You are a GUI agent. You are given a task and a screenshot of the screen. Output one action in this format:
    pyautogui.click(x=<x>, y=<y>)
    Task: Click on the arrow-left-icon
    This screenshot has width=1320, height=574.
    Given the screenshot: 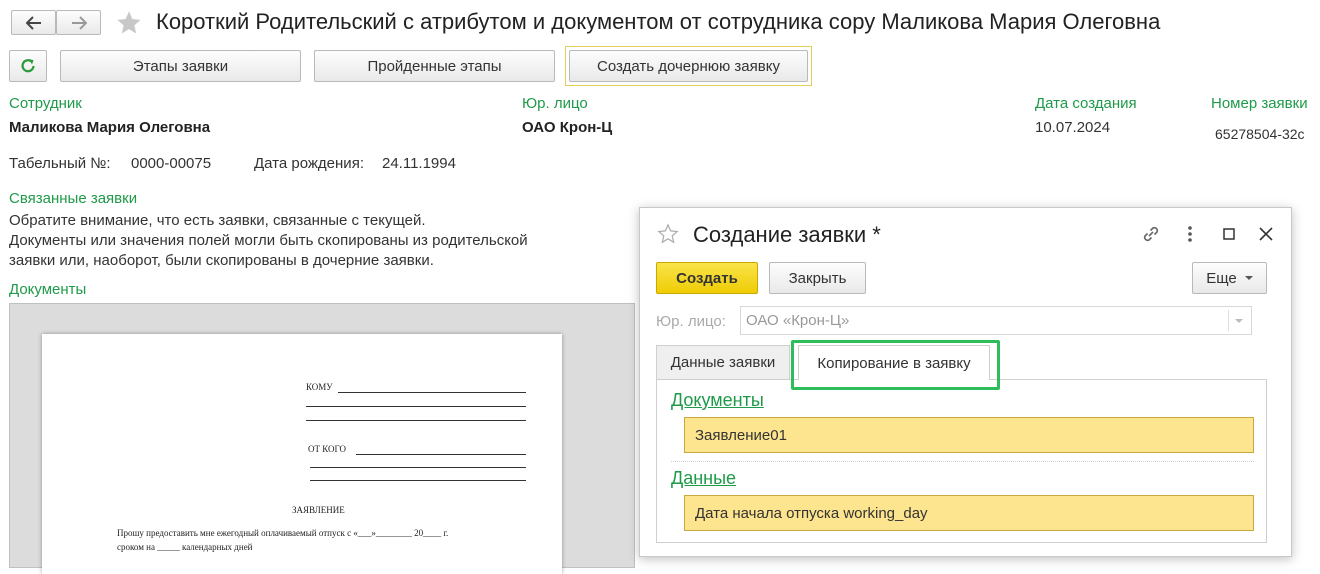 What is the action you would take?
    pyautogui.click(x=33, y=22)
    